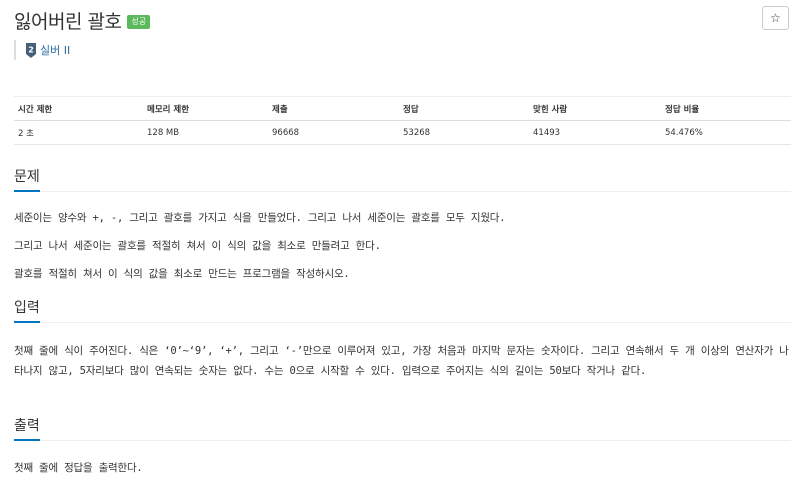 This screenshot has width=800, height=486. I want to click on input-section-header: 입력, so click(402, 310).